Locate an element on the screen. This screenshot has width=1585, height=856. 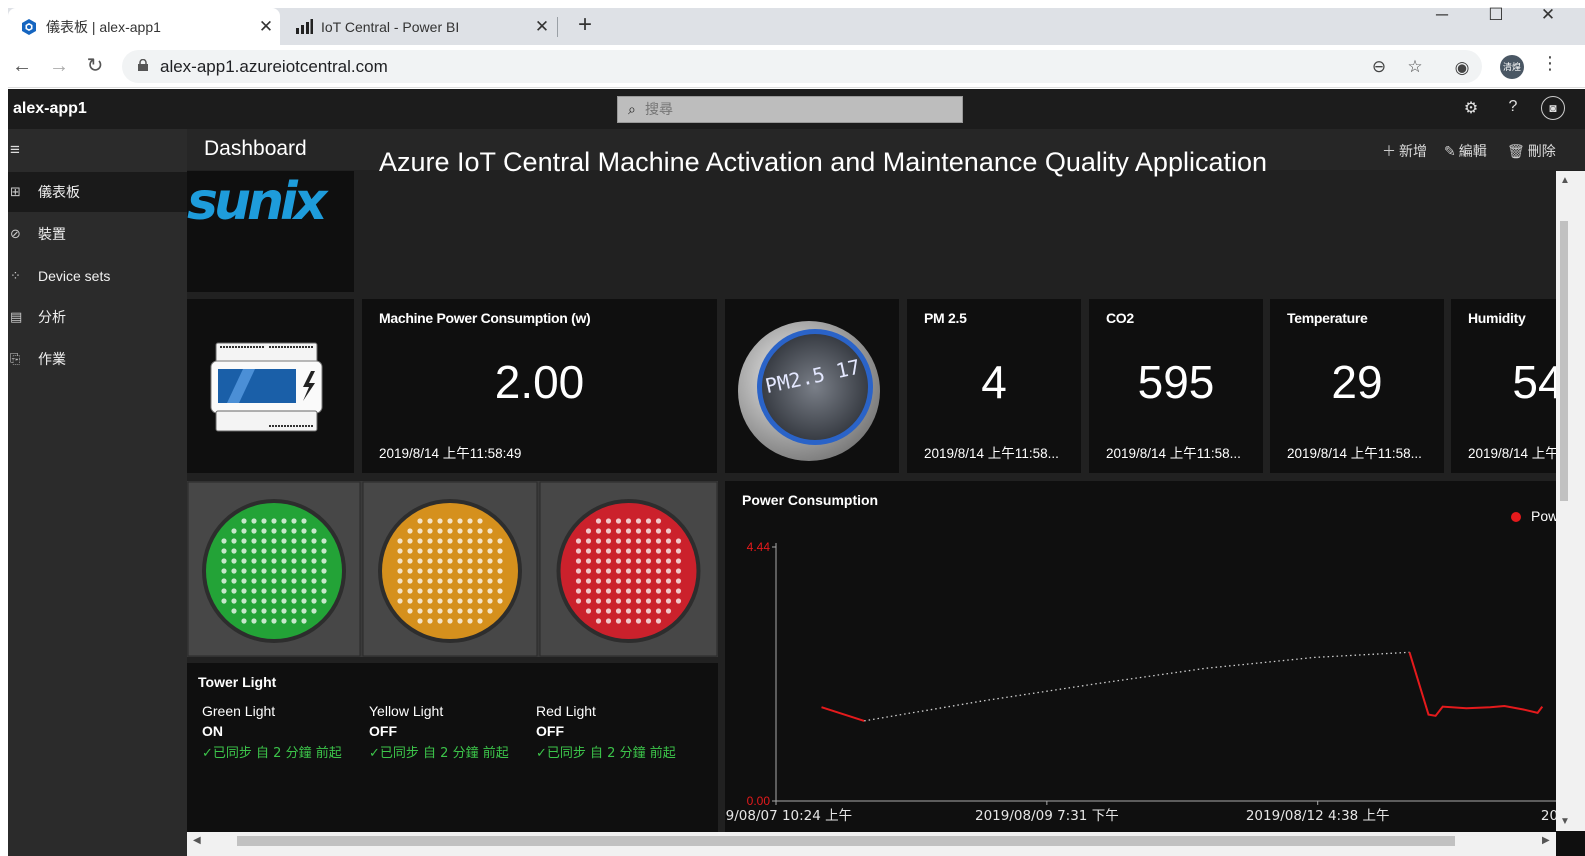
sunix-logo: sunix is located at coordinates (260, 202).